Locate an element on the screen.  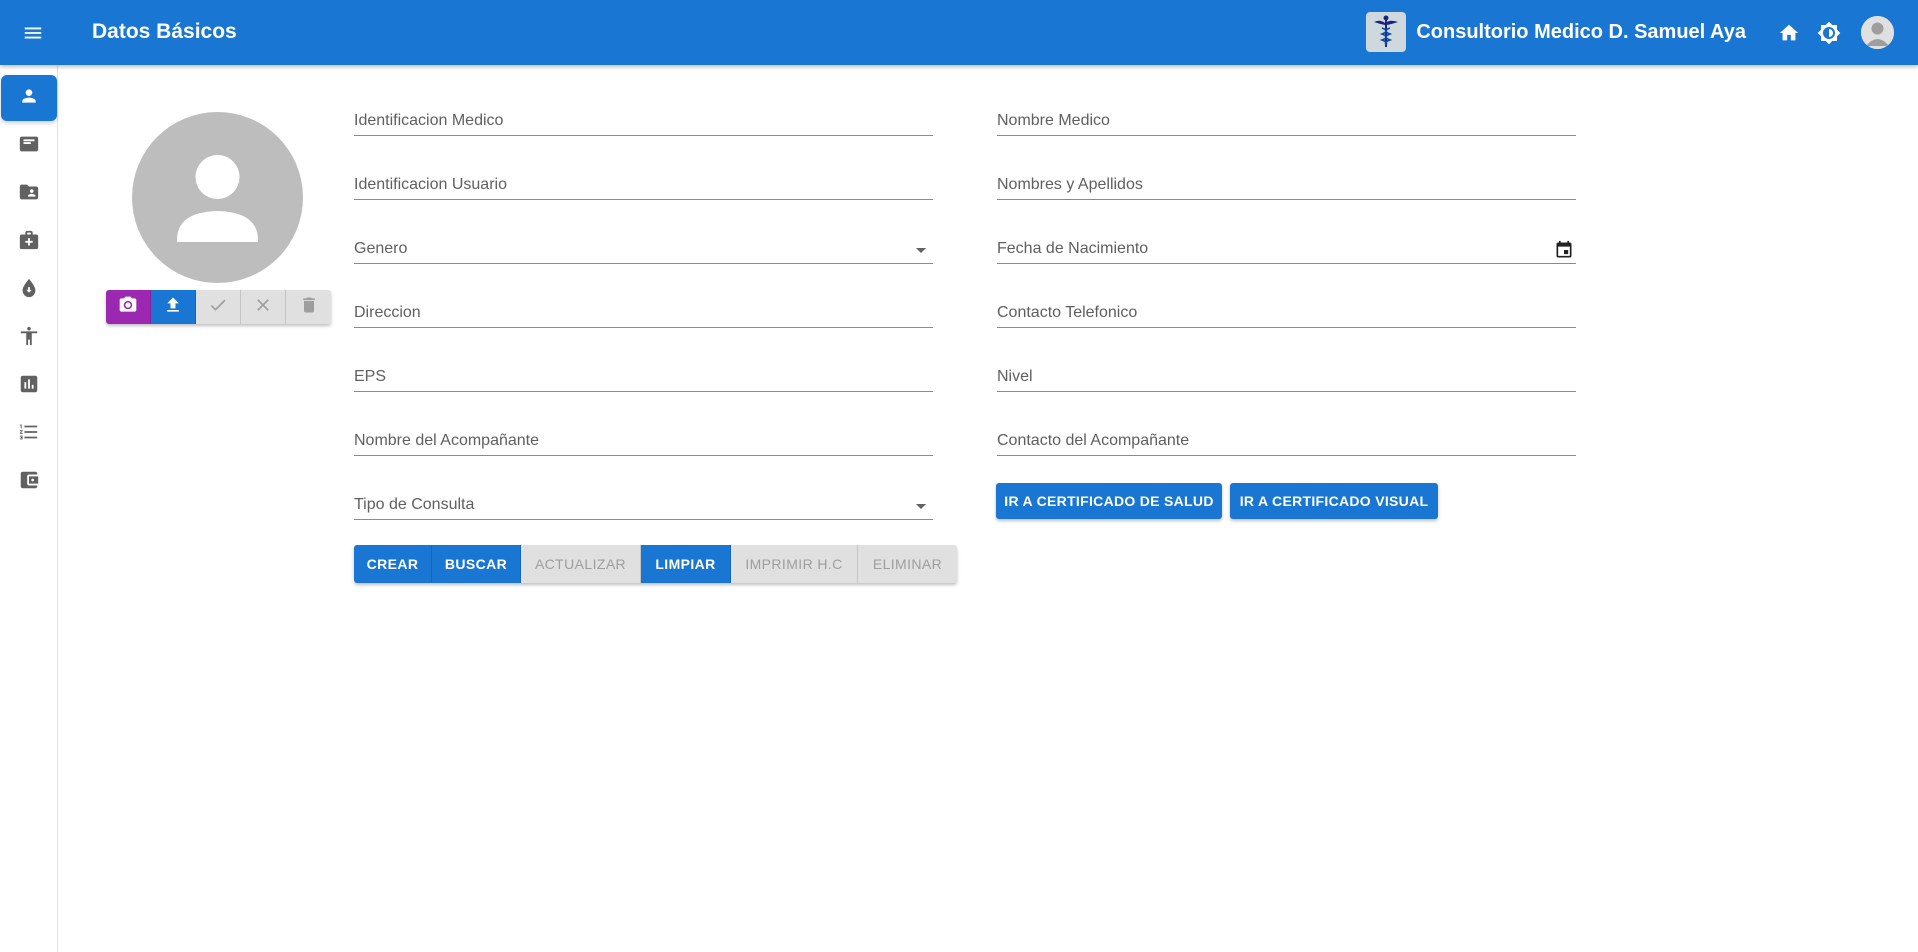
direccion-field: Direccion is located at coordinates (643, 306).